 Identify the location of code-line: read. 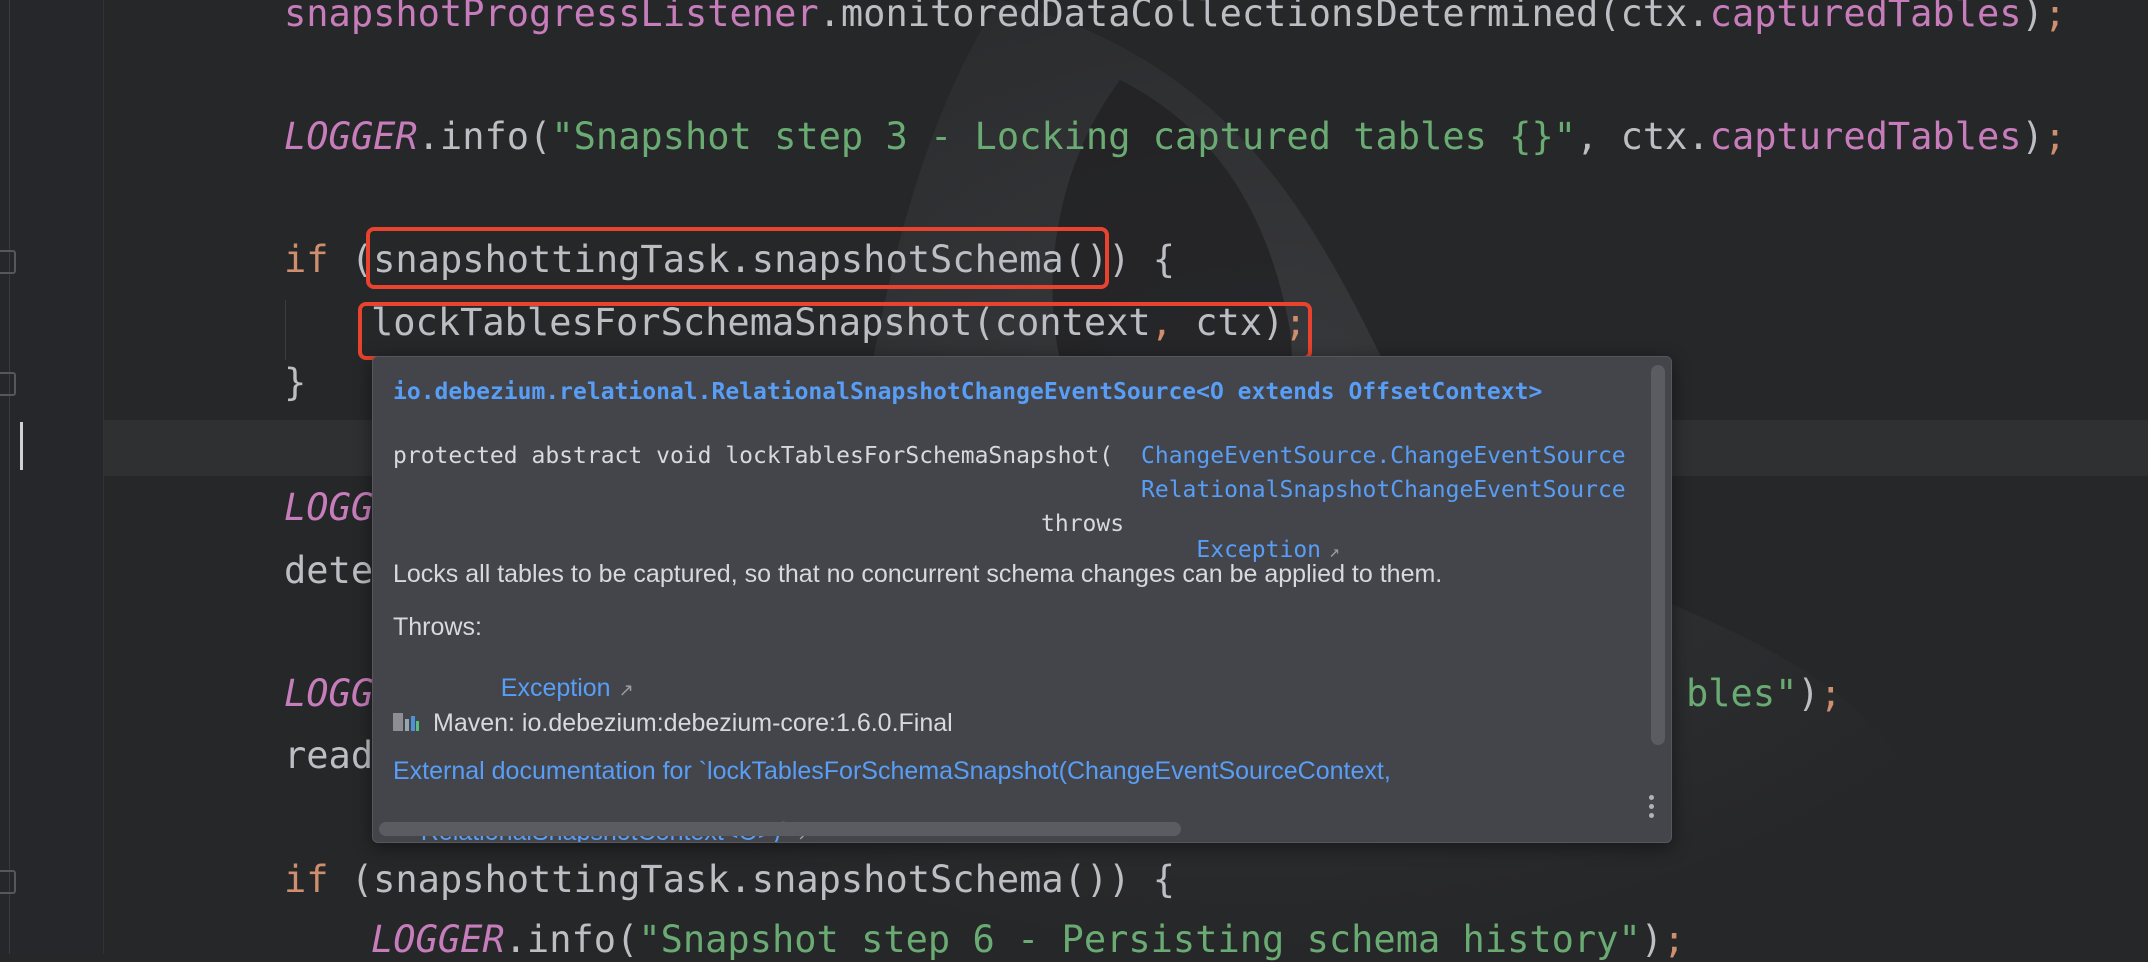
(328, 756).